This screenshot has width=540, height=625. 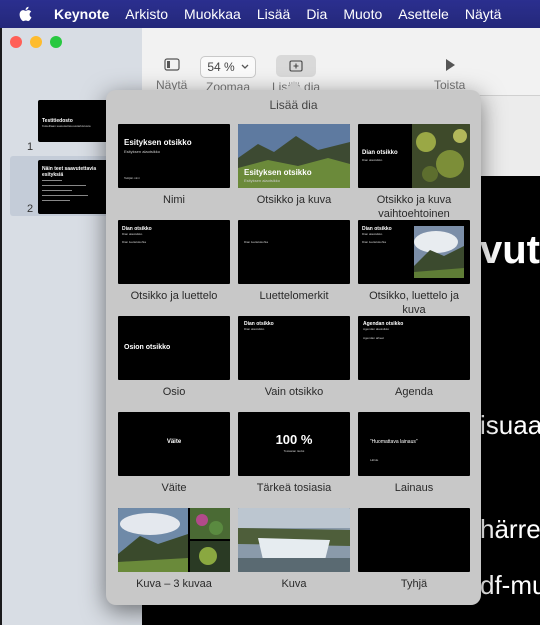 I want to click on menu-arkisto: Arkisto, so click(x=146, y=14).